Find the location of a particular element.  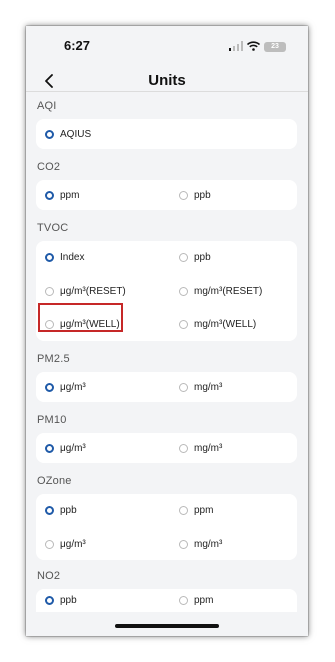

option-co2-ppm: ppm is located at coordinates (62, 195).